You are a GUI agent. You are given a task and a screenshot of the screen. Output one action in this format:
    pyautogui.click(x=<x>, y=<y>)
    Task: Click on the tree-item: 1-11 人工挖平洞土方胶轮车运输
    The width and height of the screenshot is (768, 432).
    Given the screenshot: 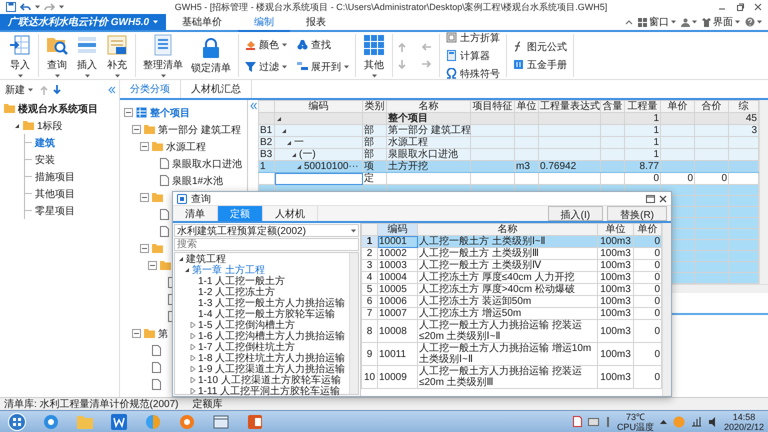 What is the action you would take?
    pyautogui.click(x=269, y=391)
    